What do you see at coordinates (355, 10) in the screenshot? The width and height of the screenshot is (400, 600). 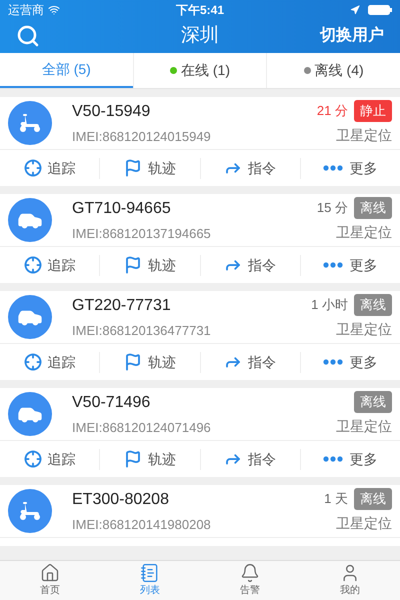 I see `location-arrow-icon` at bounding box center [355, 10].